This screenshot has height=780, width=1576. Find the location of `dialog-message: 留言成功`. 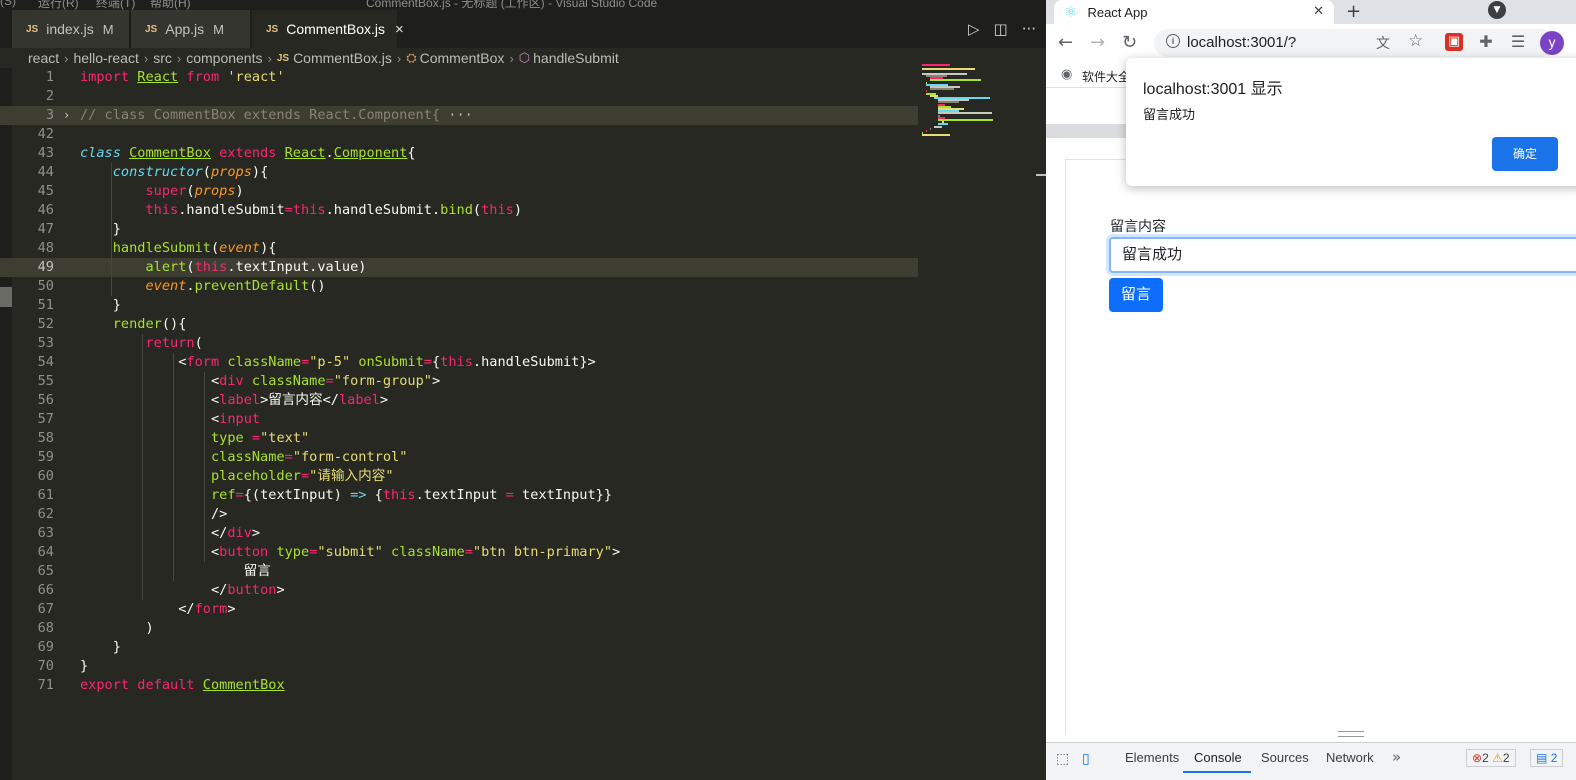

dialog-message: 留言成功 is located at coordinates (1169, 114).